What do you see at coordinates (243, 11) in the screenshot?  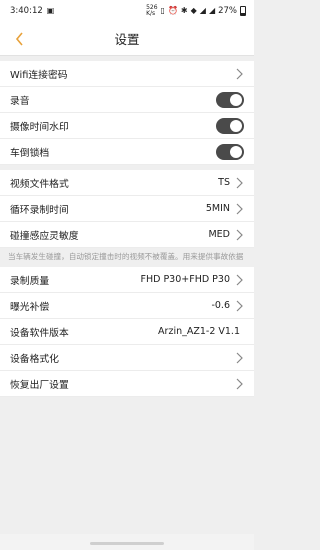 I see `battery-icon` at bounding box center [243, 11].